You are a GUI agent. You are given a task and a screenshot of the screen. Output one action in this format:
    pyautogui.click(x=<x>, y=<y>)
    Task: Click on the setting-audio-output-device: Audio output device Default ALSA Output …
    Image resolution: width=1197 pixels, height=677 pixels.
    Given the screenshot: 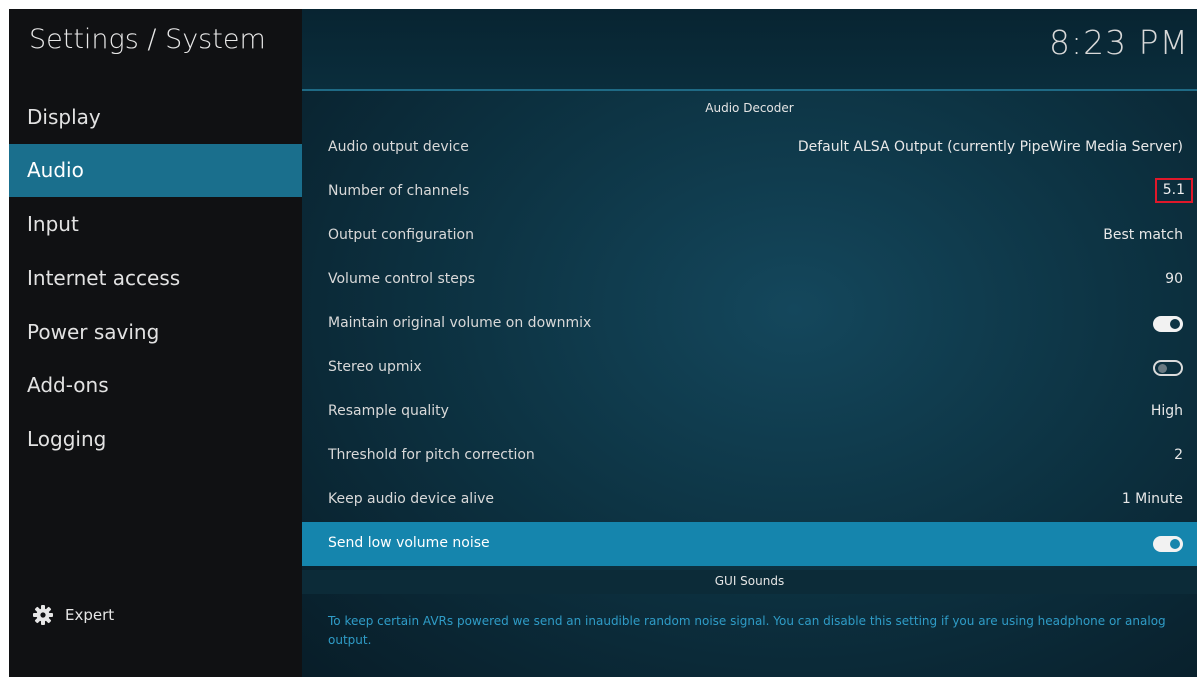 What is the action you would take?
    pyautogui.click(x=749, y=148)
    